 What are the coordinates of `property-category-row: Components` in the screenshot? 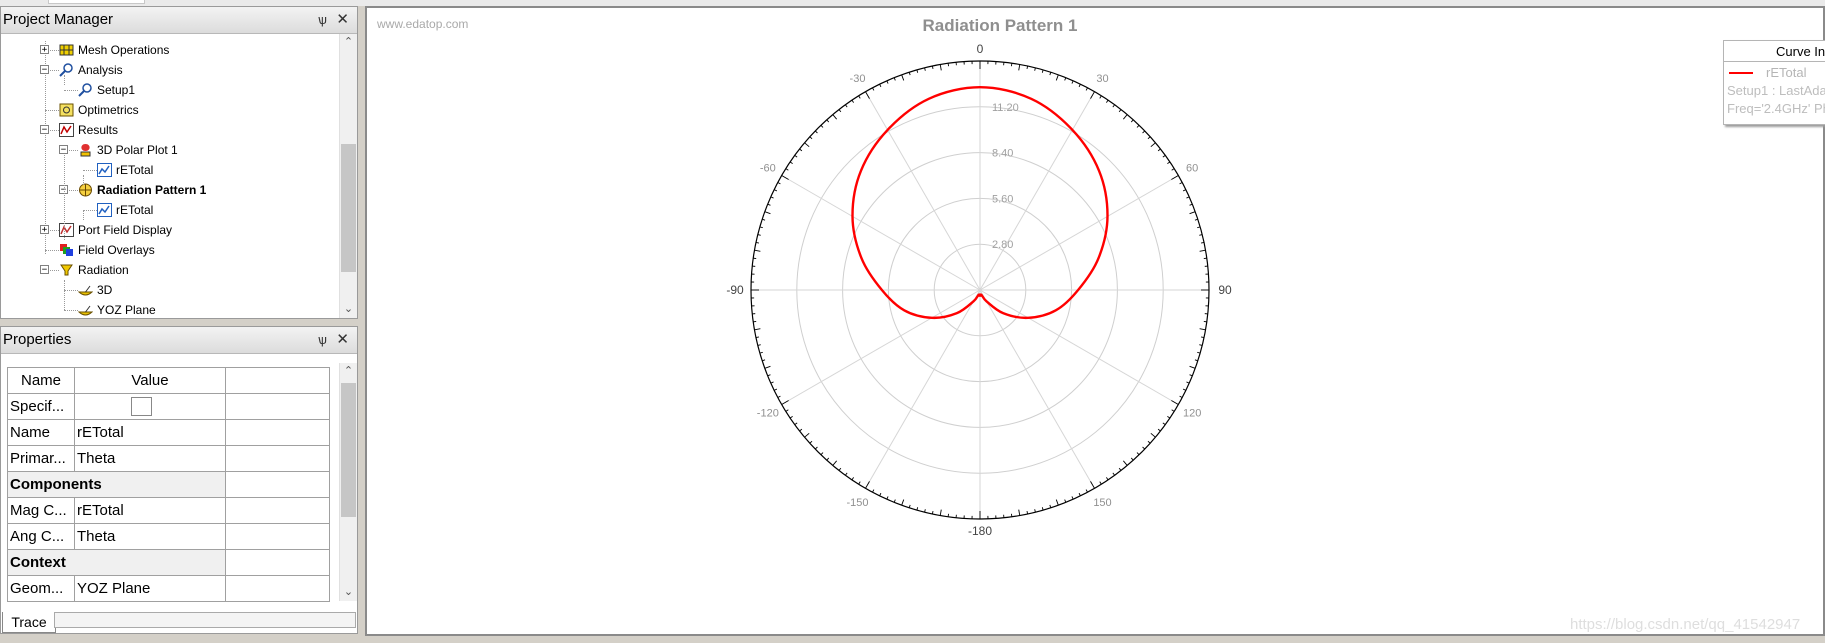 It's located at (168, 484).